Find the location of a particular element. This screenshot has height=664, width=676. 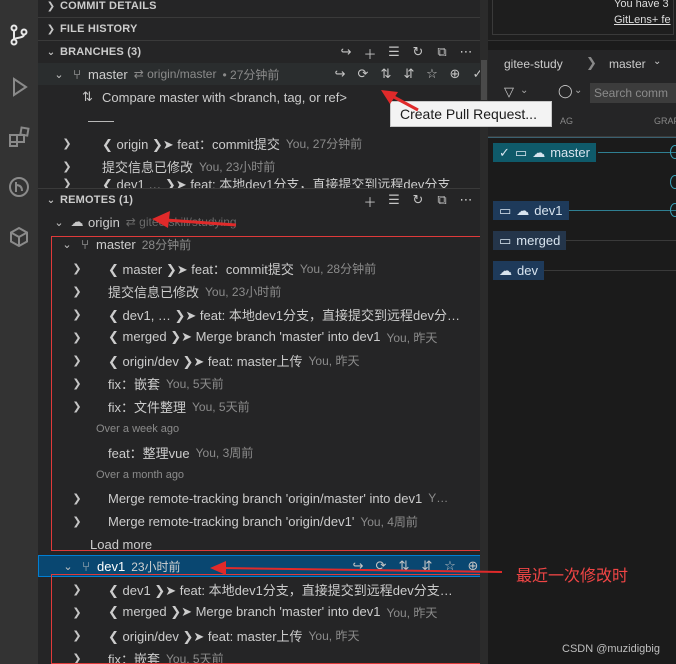

search-icon: ◯ is located at coordinates (565, 90).